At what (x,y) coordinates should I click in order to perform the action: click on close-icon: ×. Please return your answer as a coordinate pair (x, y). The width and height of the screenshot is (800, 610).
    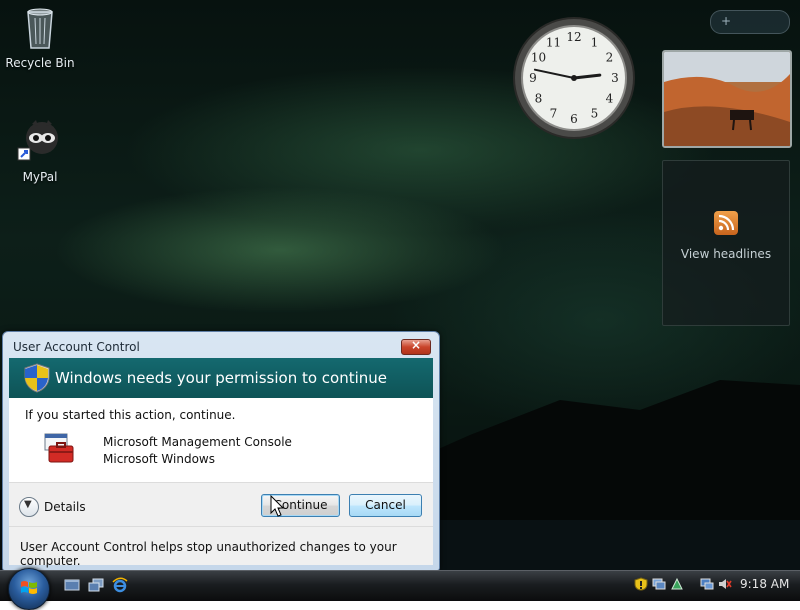
    Looking at the image, I should click on (416, 345).